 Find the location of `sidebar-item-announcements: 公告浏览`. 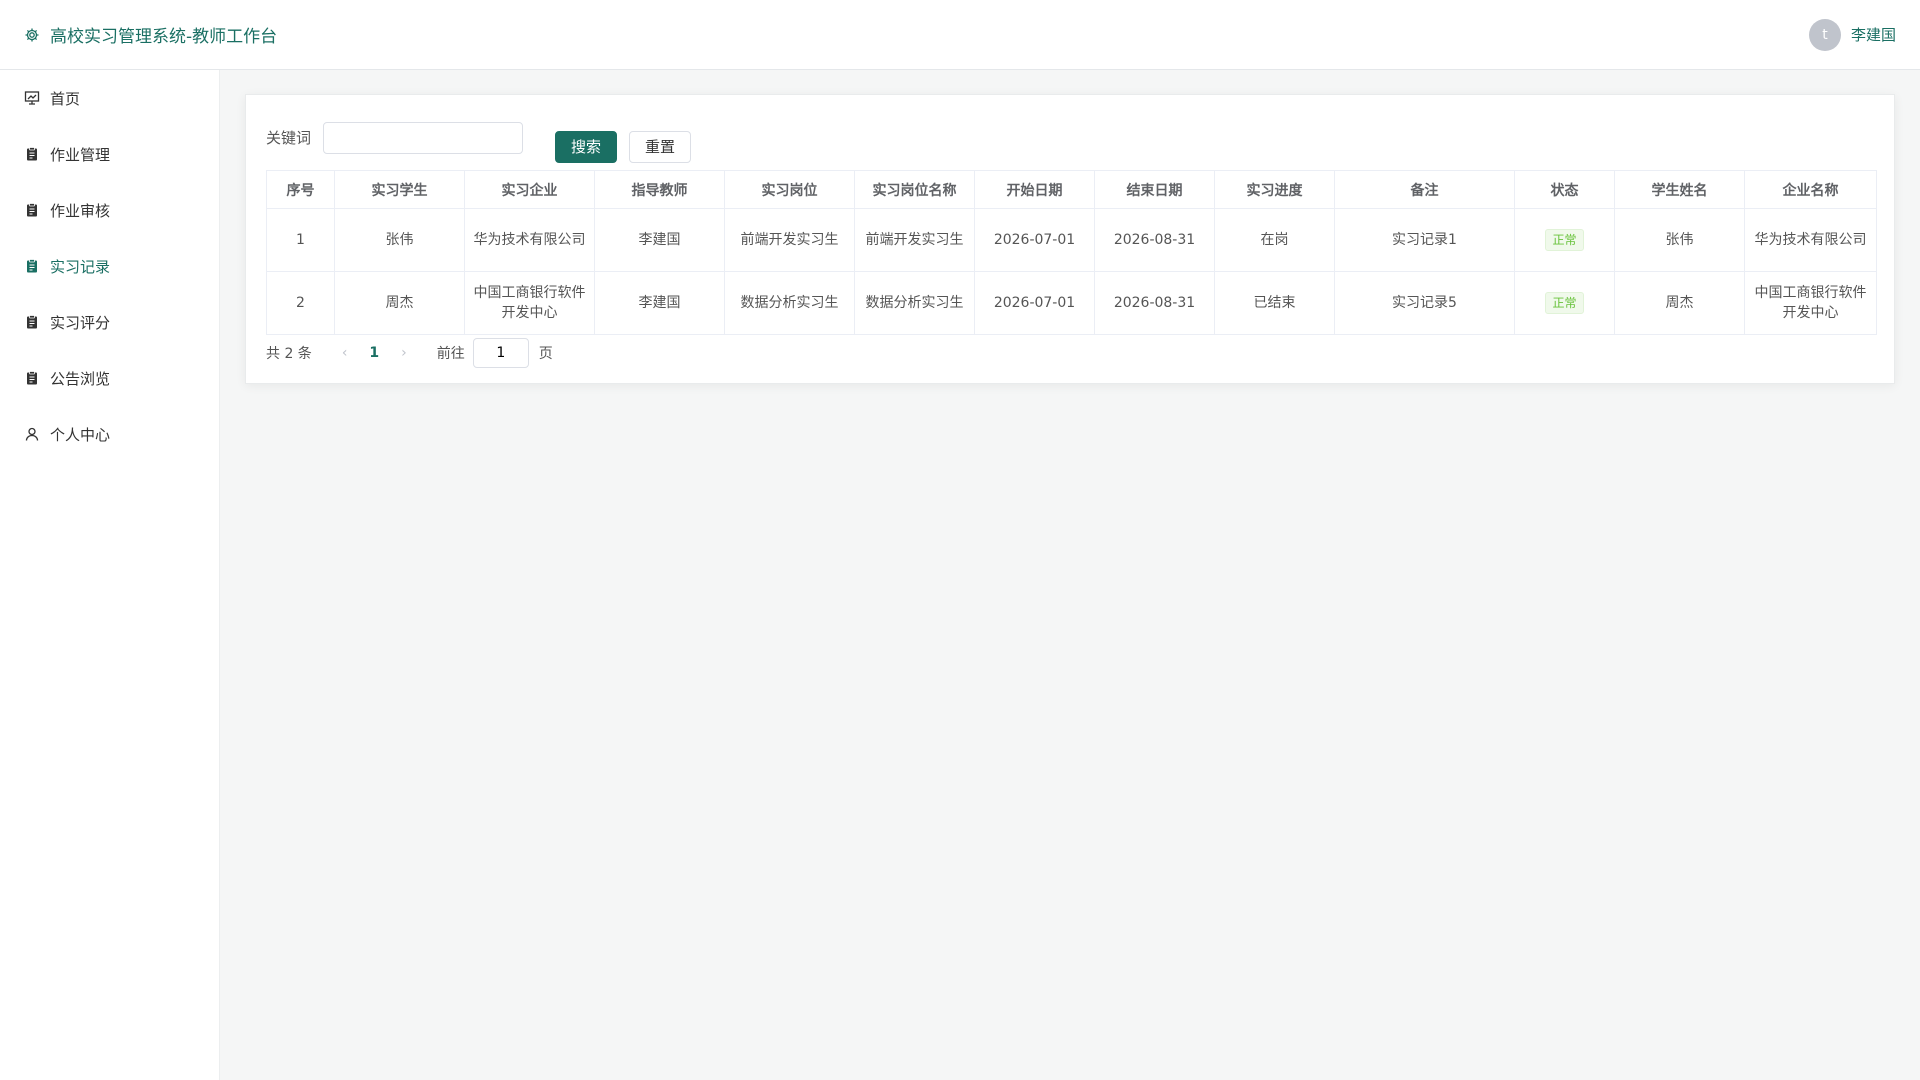

sidebar-item-announcements: 公告浏览 is located at coordinates (109, 378).